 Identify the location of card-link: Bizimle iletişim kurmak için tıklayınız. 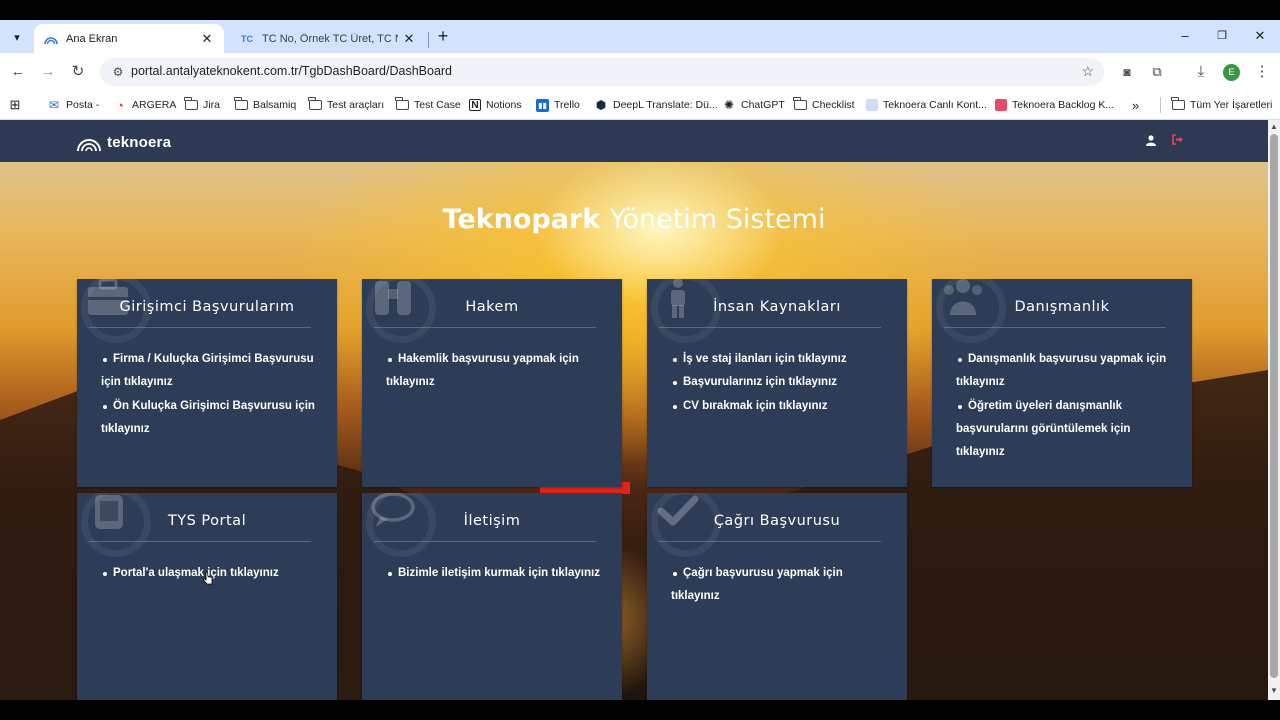
(498, 573).